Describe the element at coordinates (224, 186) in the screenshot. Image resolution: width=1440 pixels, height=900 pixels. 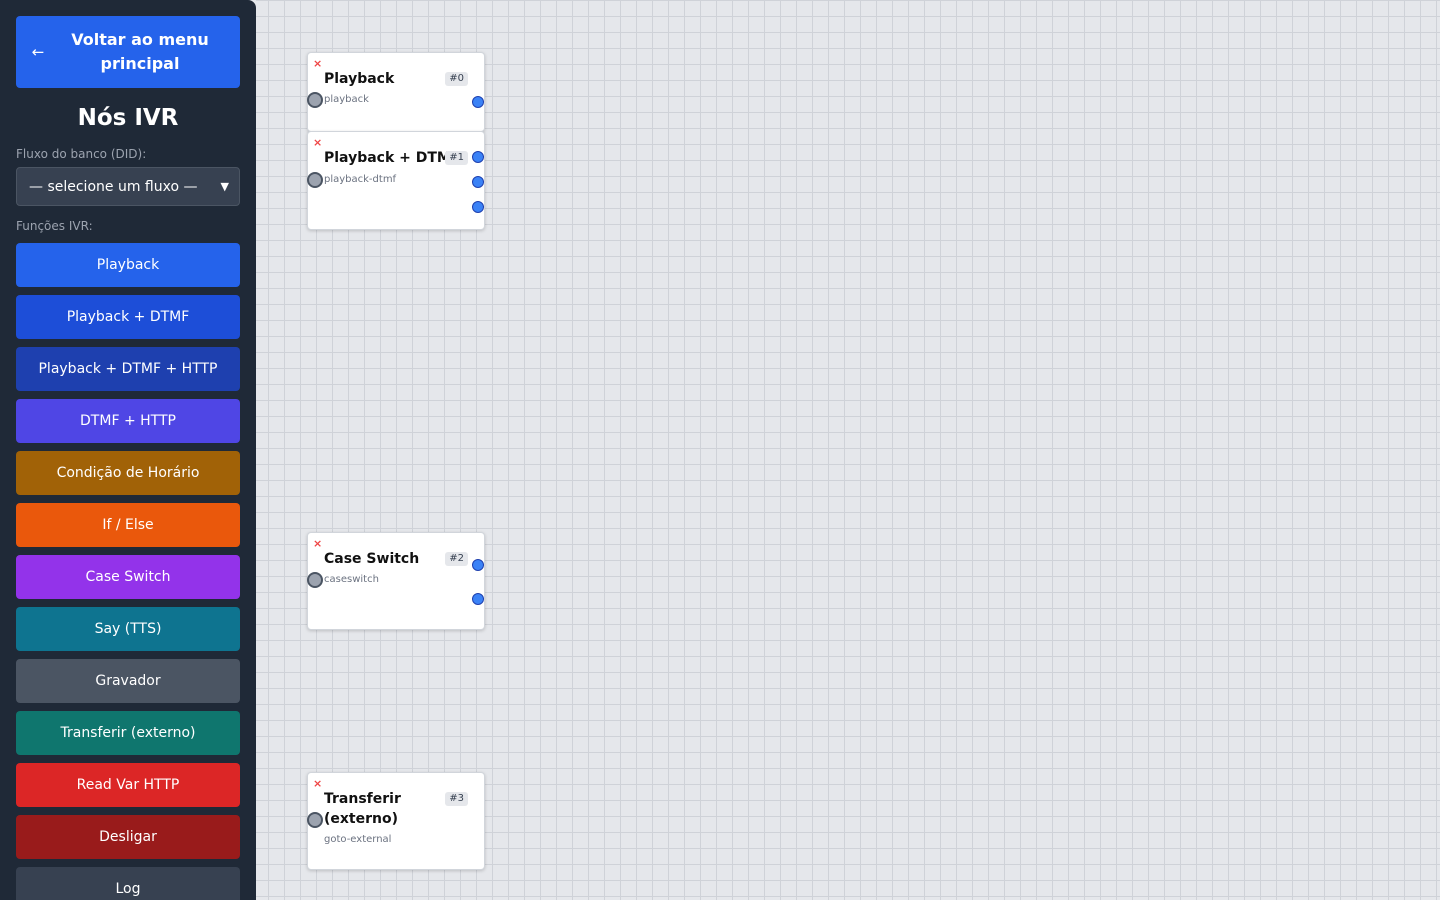
I see `chevron-down-icon: ▼` at that location.